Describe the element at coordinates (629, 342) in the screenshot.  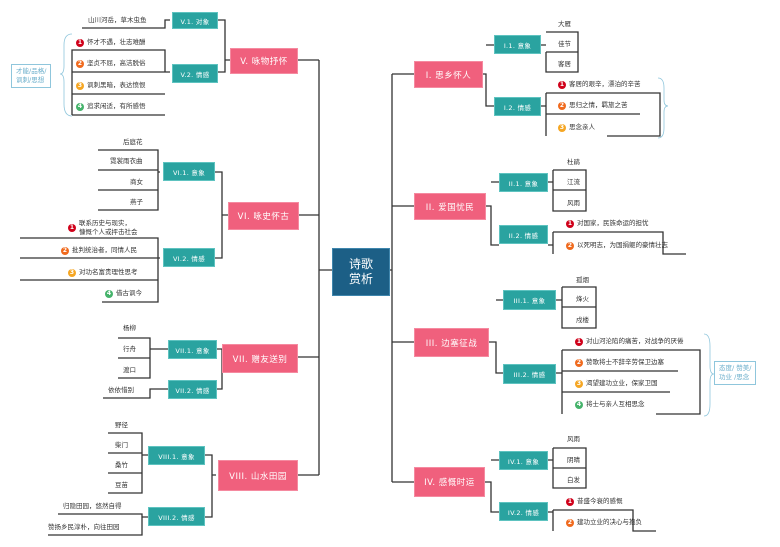
I see `leaf-iii-2-1: 1 对山河沦陷的痛苦，对战争的厌倦` at that location.